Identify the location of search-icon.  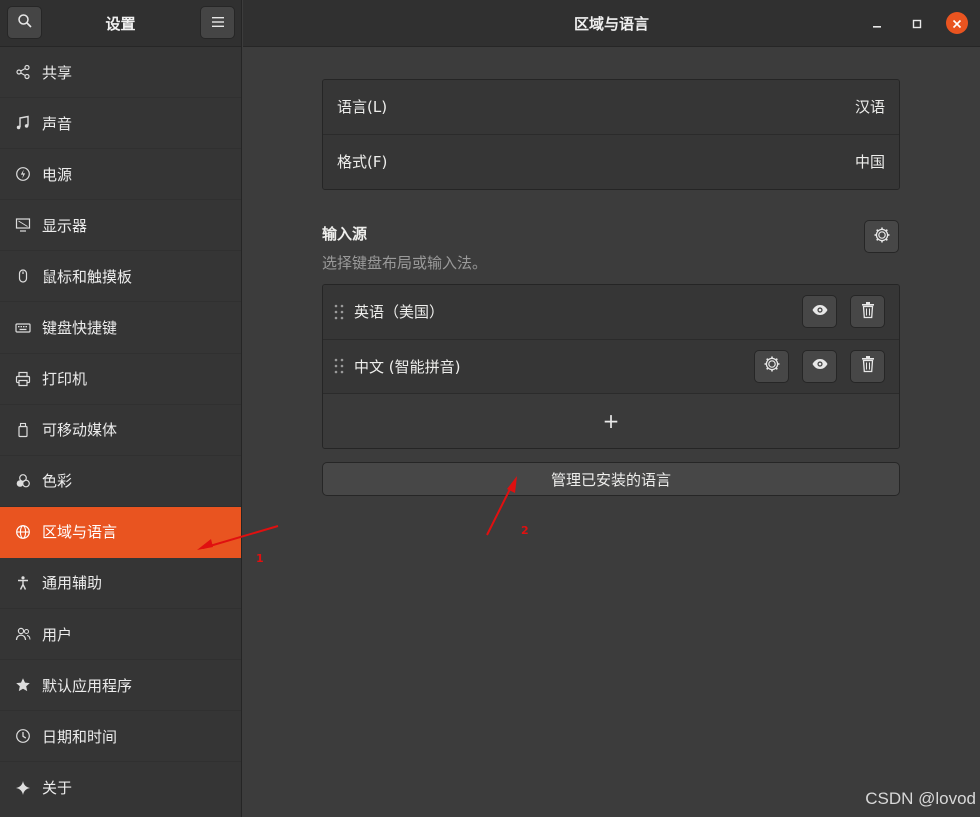
(25, 23).